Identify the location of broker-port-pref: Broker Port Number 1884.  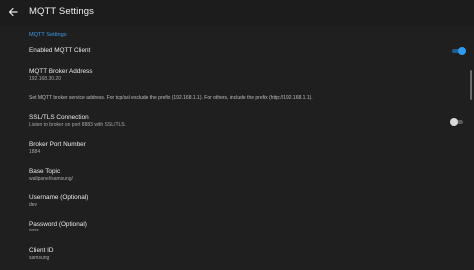
(239, 148).